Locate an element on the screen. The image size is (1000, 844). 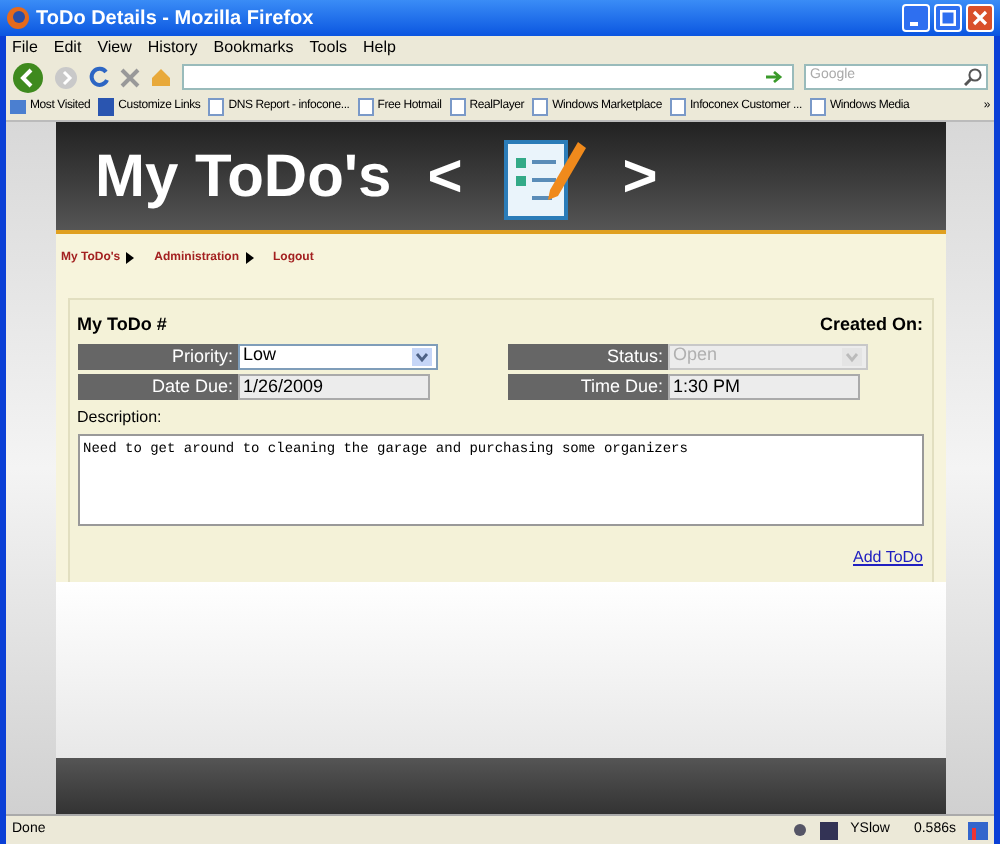
field-label: Status: is located at coordinates (587, 356).